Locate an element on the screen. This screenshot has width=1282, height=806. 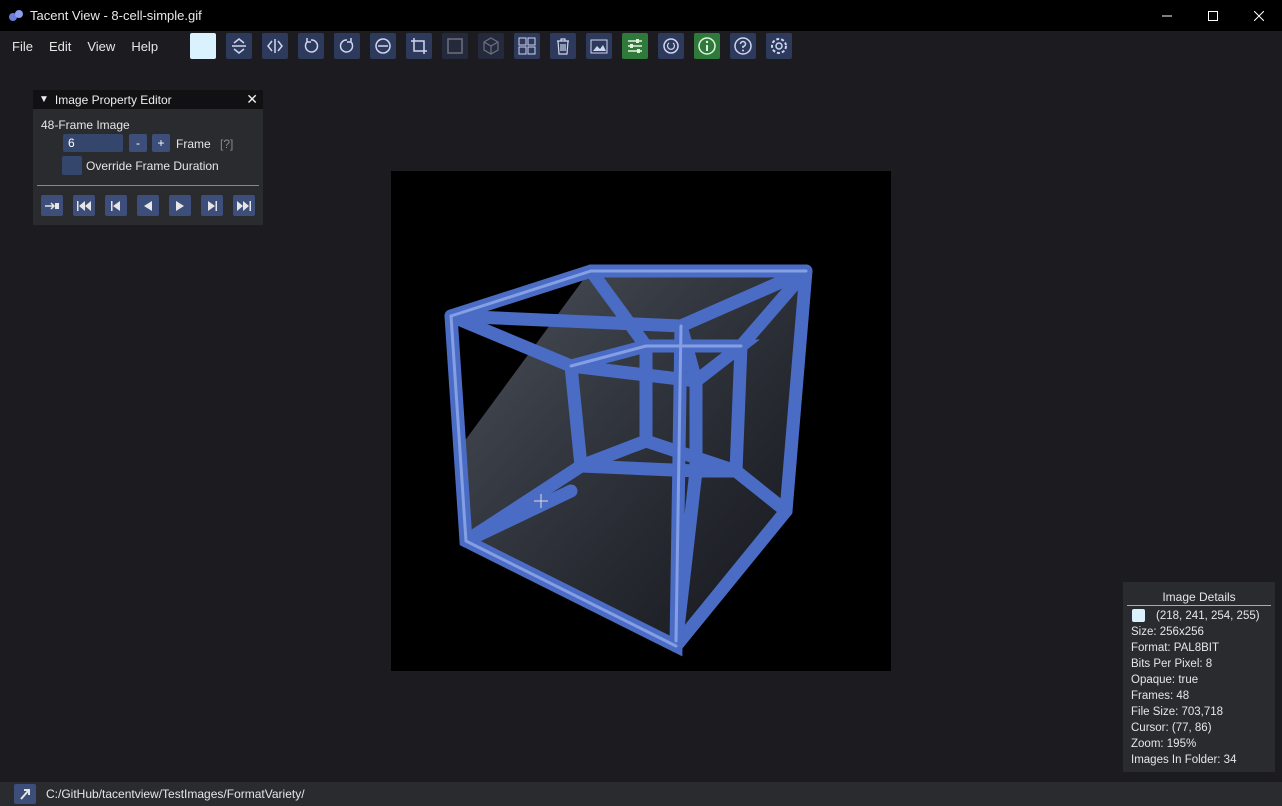
override-frame-duration-checkbox is located at coordinates (72, 165).